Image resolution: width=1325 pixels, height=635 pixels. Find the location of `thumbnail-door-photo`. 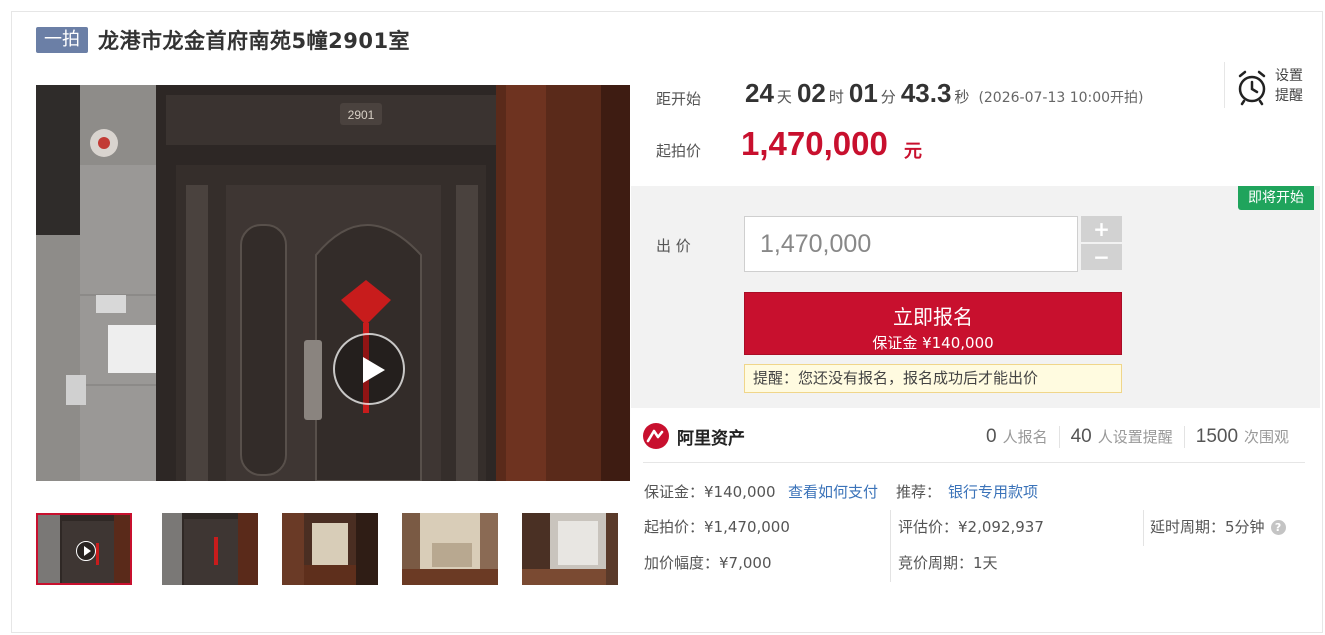

thumbnail-door-photo is located at coordinates (210, 549).